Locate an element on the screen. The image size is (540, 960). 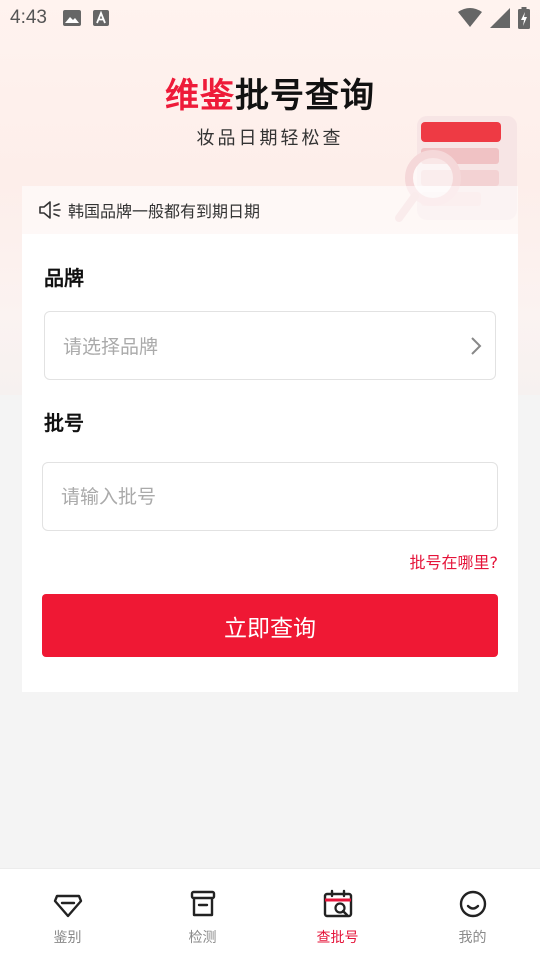
tab-label: 鉴别 is located at coordinates (67, 938).